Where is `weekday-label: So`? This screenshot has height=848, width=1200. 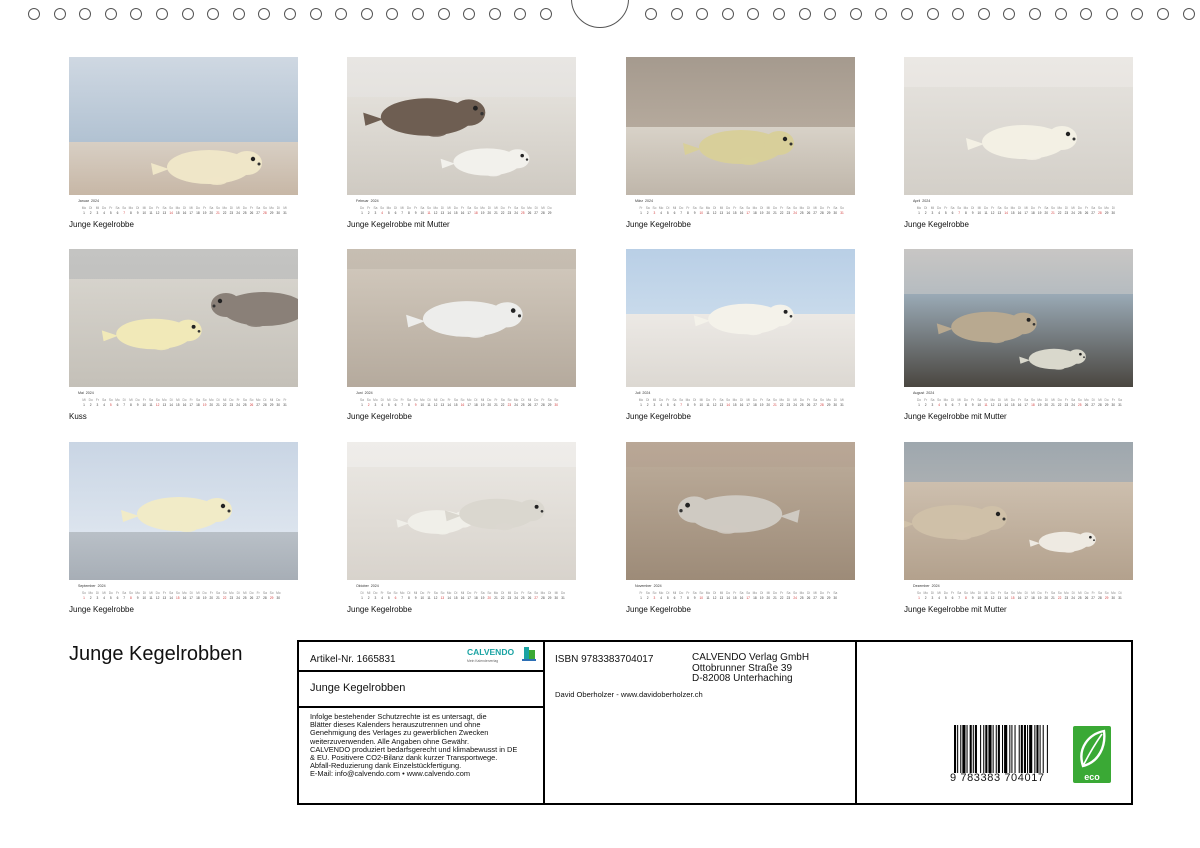 weekday-label: So is located at coordinates (1106, 593).